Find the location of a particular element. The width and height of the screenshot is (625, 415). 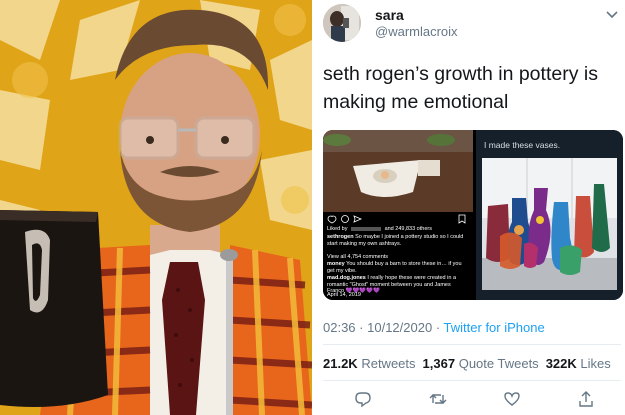

instagram-date: April 14, 2019 is located at coordinates (344, 295).